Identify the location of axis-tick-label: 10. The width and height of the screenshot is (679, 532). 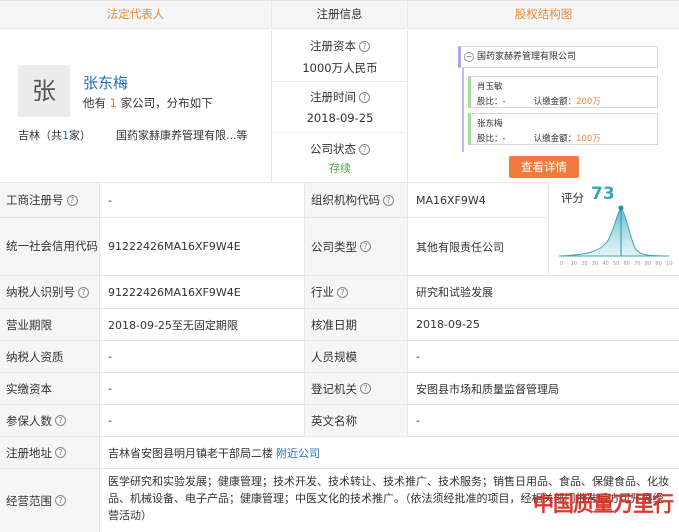
(574, 264).